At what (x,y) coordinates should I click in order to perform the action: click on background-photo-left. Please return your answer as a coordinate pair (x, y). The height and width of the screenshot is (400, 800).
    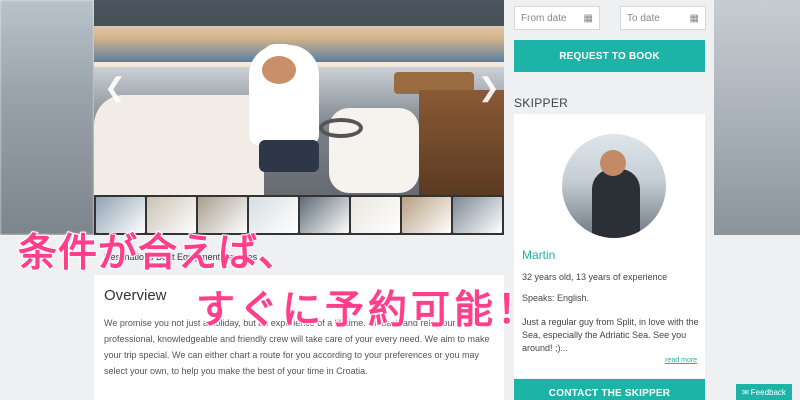
    Looking at the image, I should click on (47, 117).